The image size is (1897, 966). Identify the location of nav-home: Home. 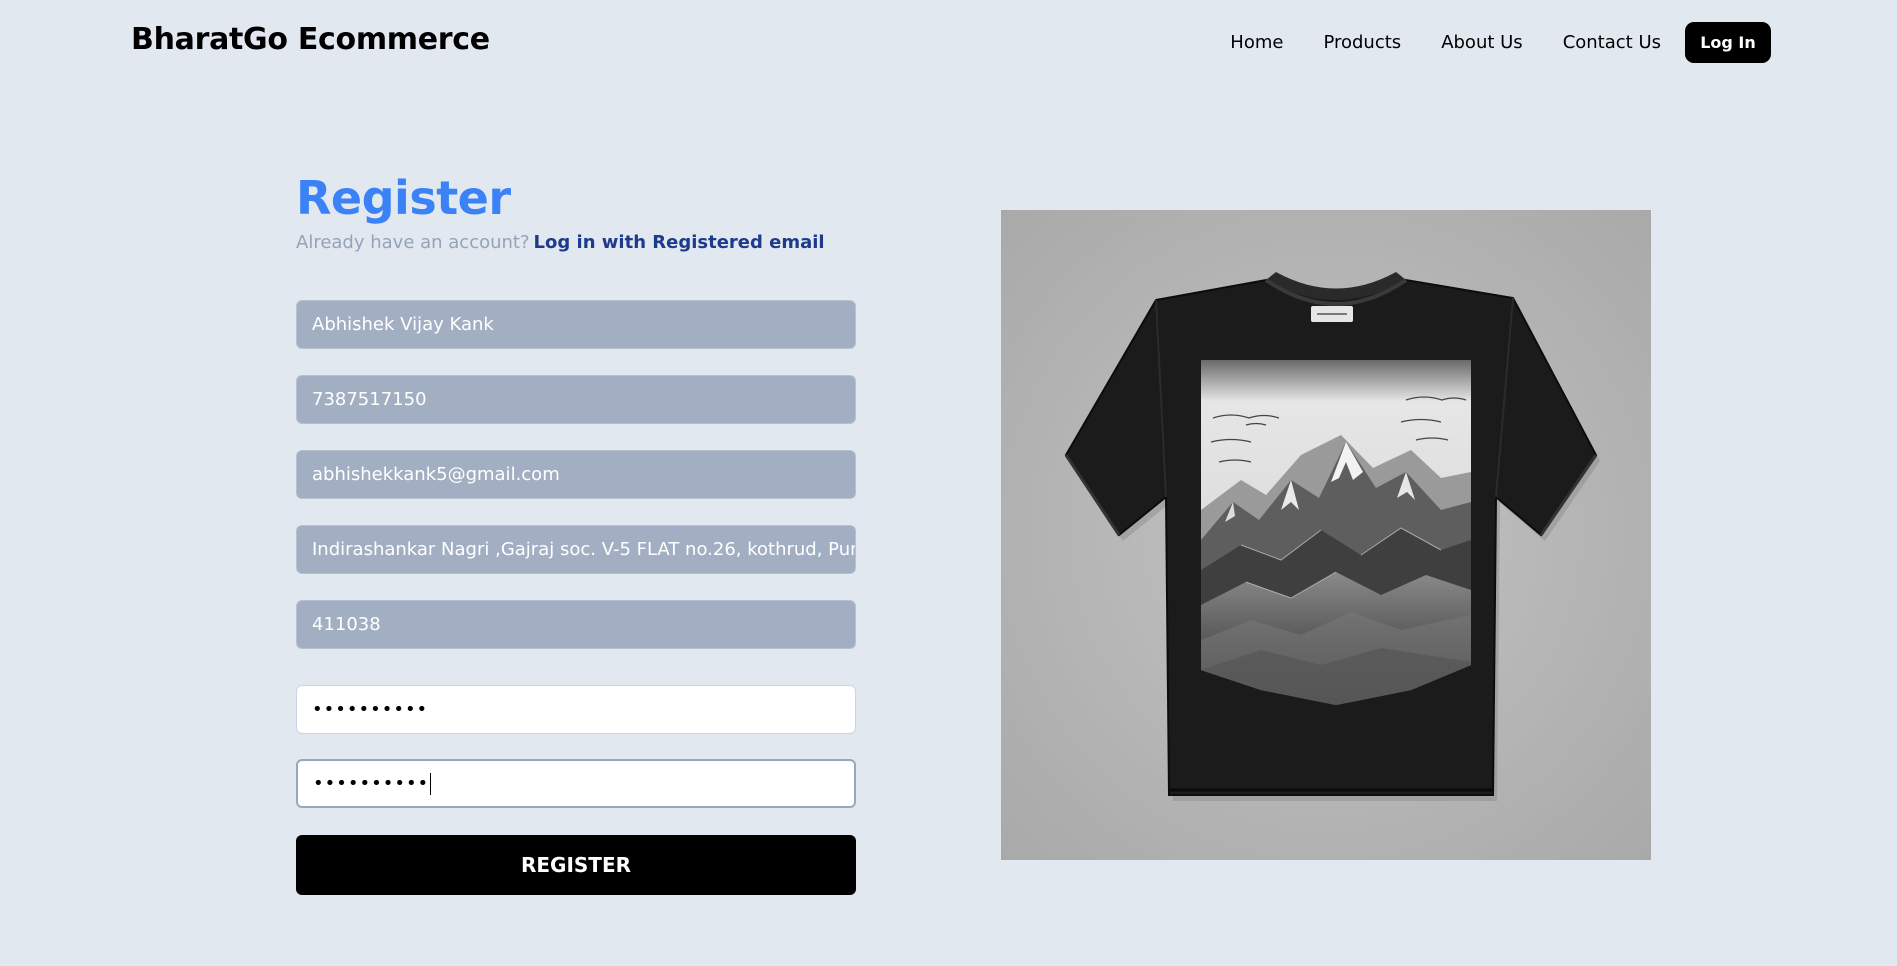
(1256, 42).